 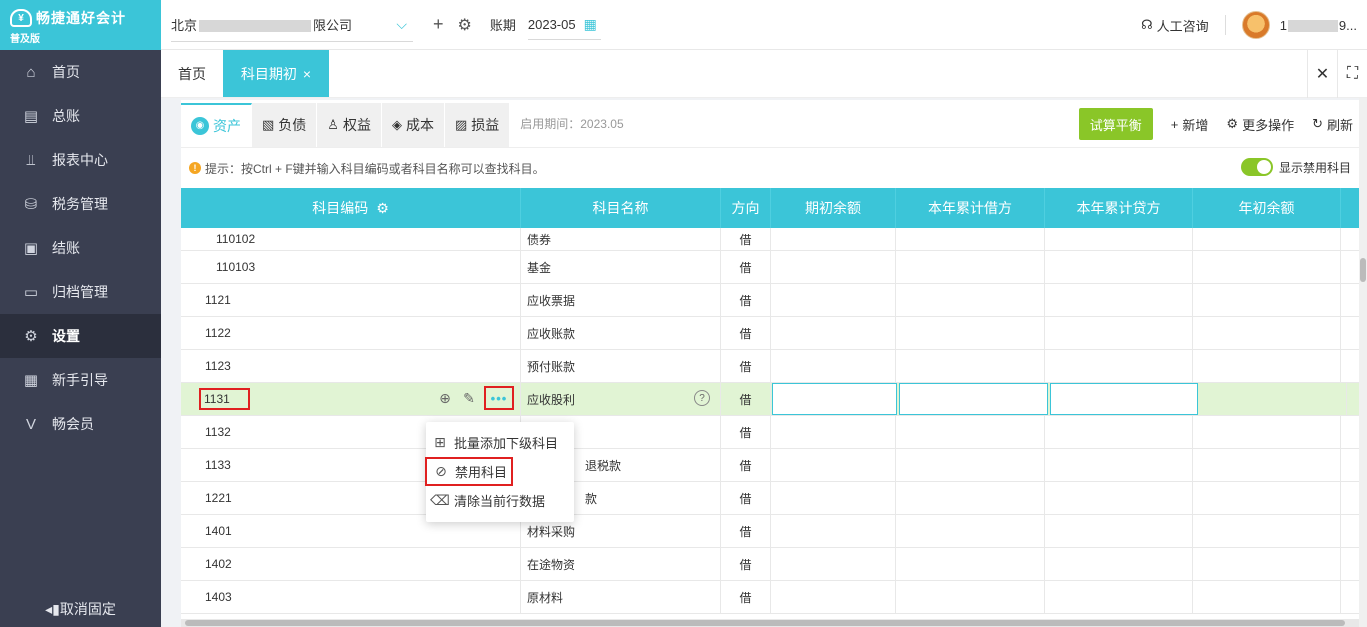 What do you see at coordinates (413, 124) in the screenshot?
I see `tab-cost: ◈ 成本` at bounding box center [413, 124].